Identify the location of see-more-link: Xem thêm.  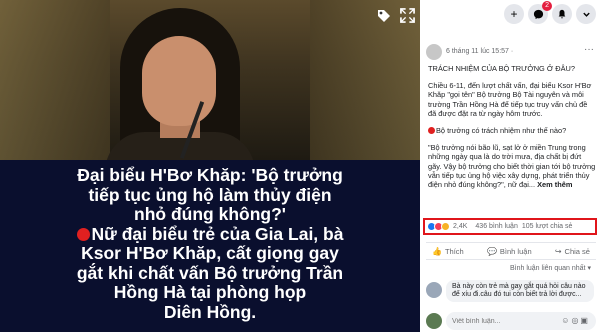
(554, 184).